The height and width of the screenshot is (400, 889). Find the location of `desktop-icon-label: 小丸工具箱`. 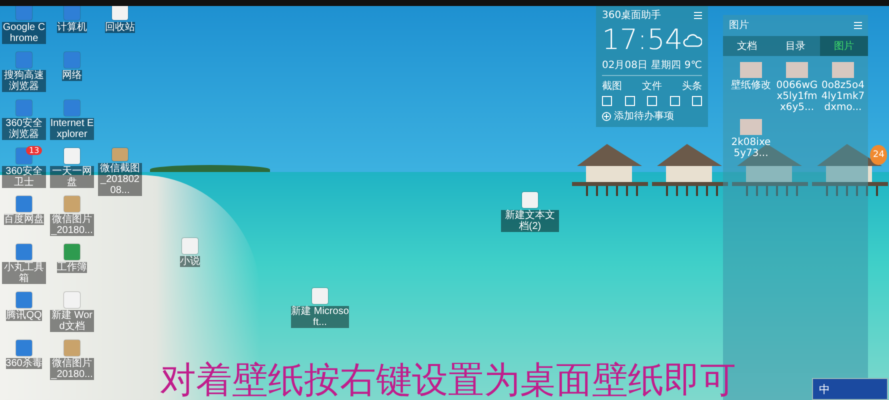

desktop-icon-label: 小丸工具箱 is located at coordinates (24, 273).